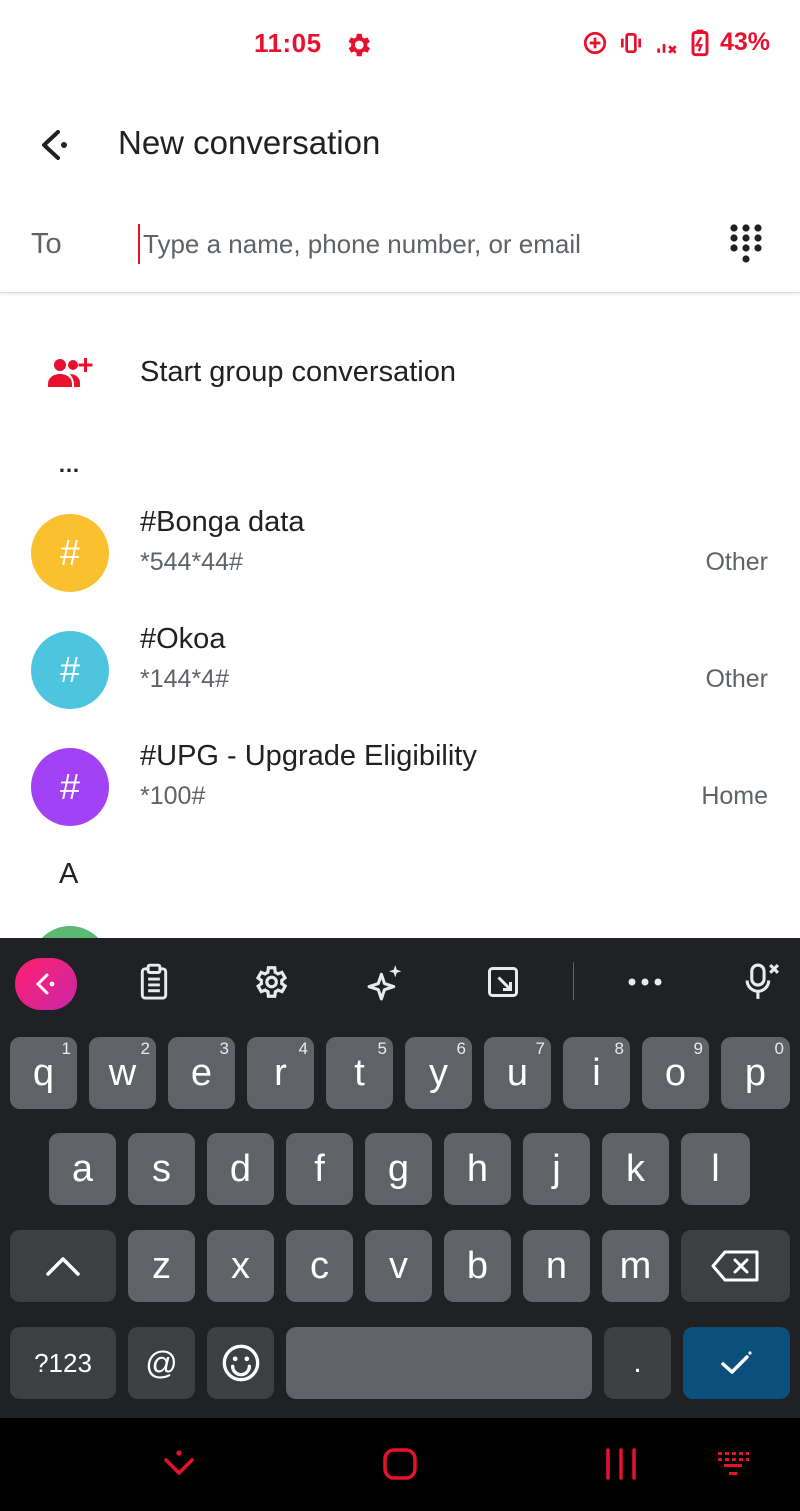  What do you see at coordinates (503, 982) in the screenshot?
I see `floating-keyboard-icon` at bounding box center [503, 982].